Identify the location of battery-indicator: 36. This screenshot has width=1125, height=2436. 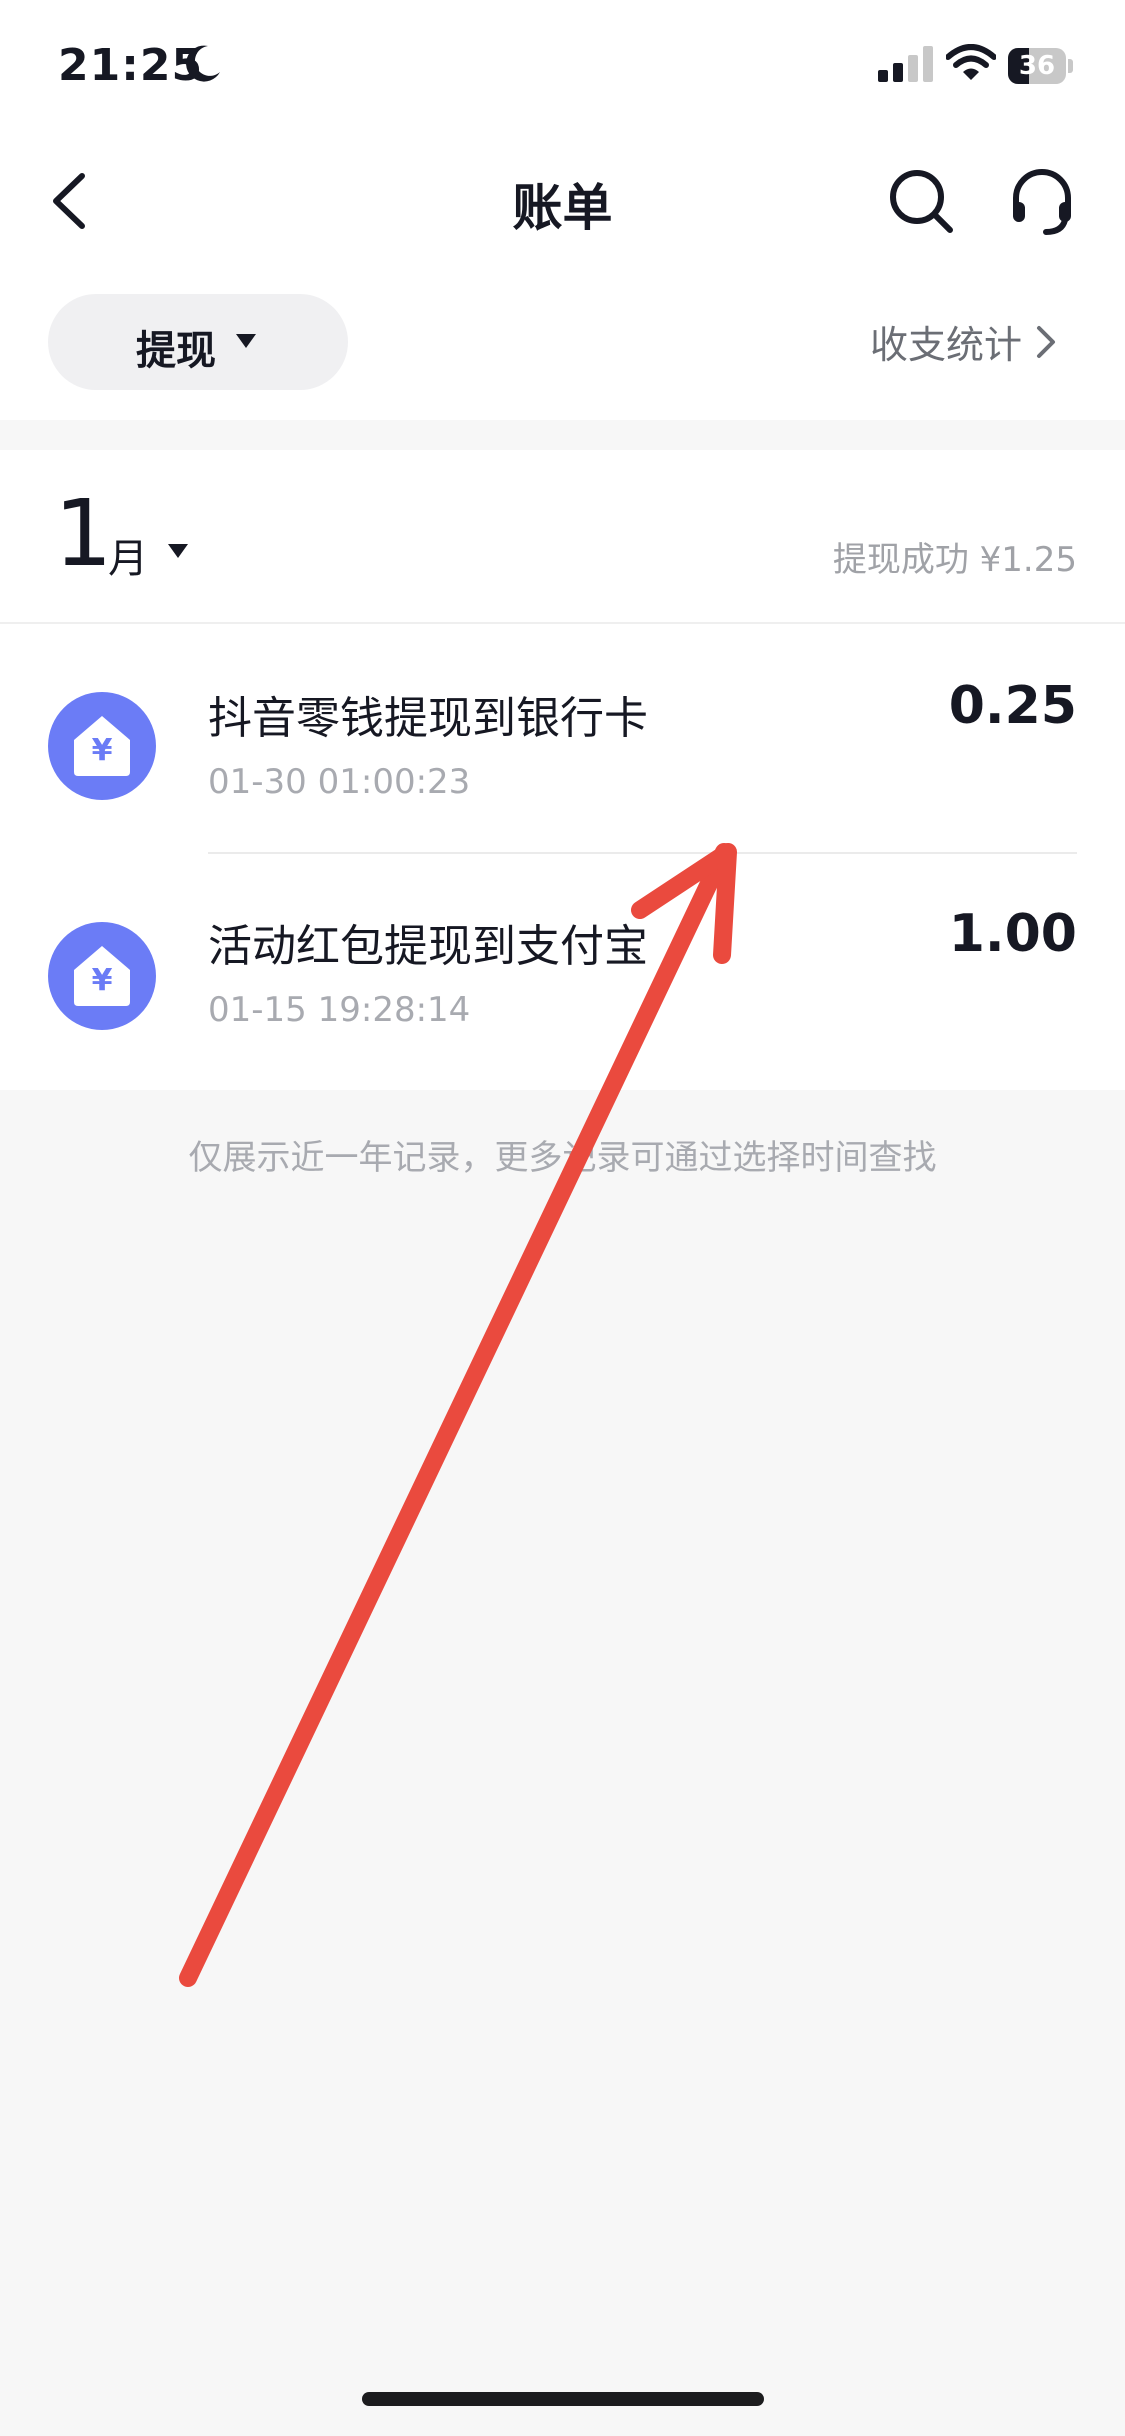
(1040, 66).